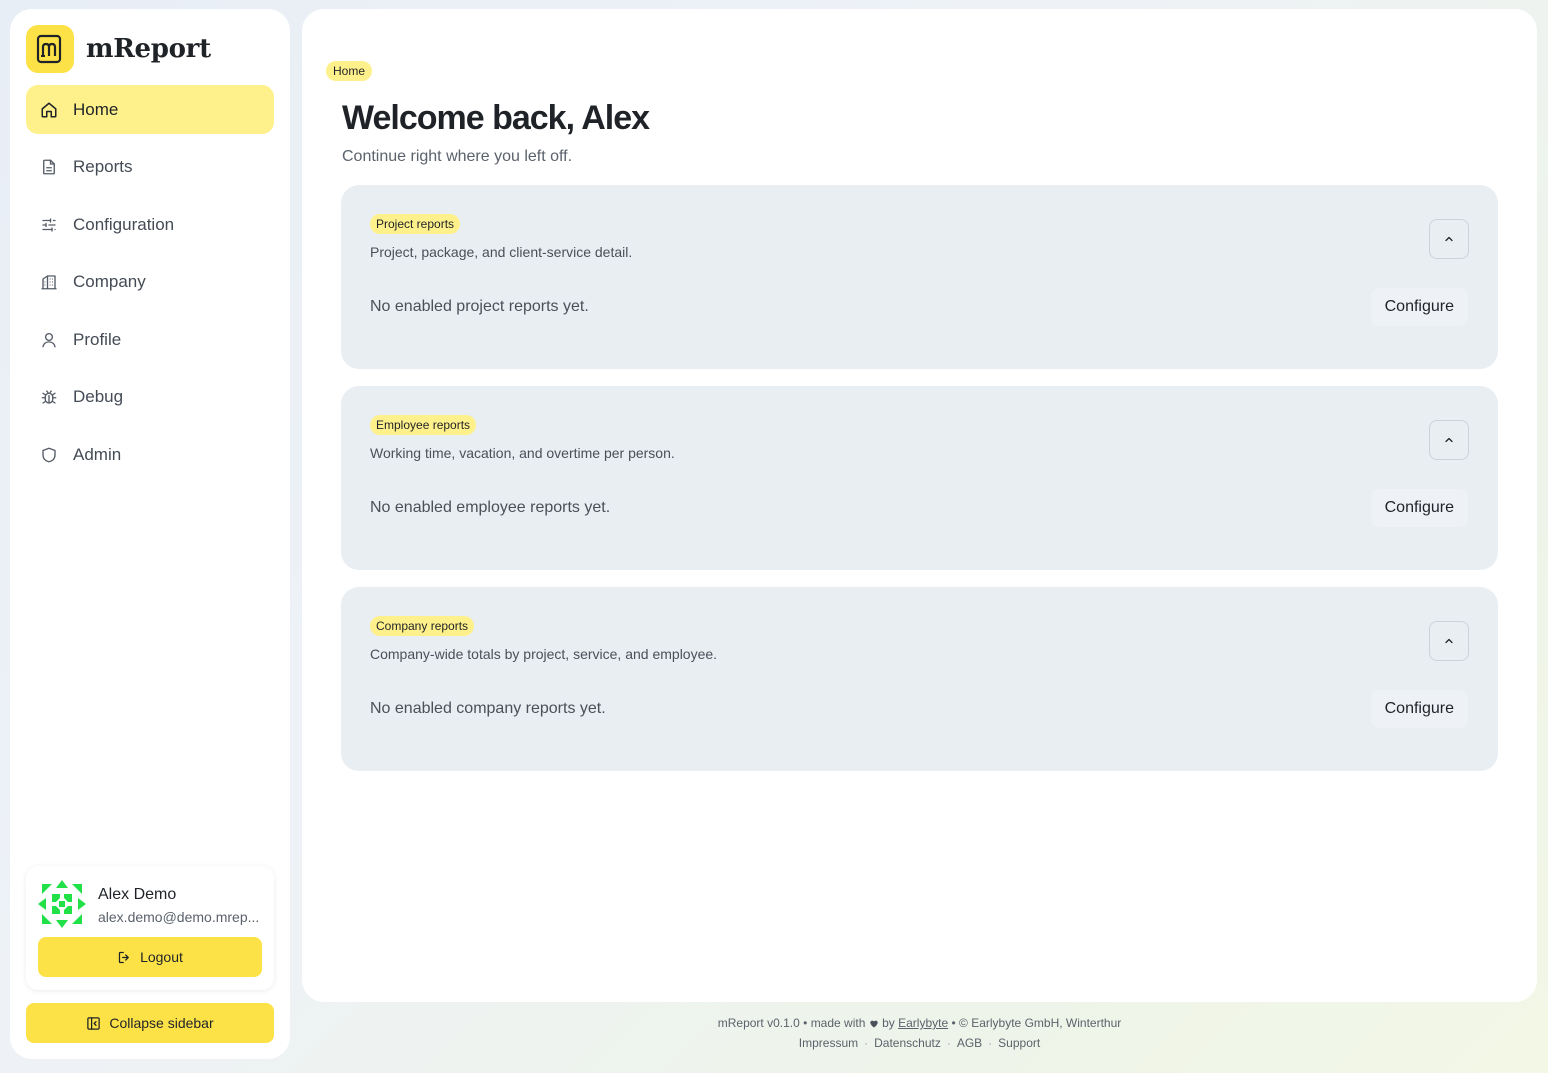 The width and height of the screenshot is (1548, 1073). What do you see at coordinates (875, 1023) in the screenshot?
I see `heart-icon` at bounding box center [875, 1023].